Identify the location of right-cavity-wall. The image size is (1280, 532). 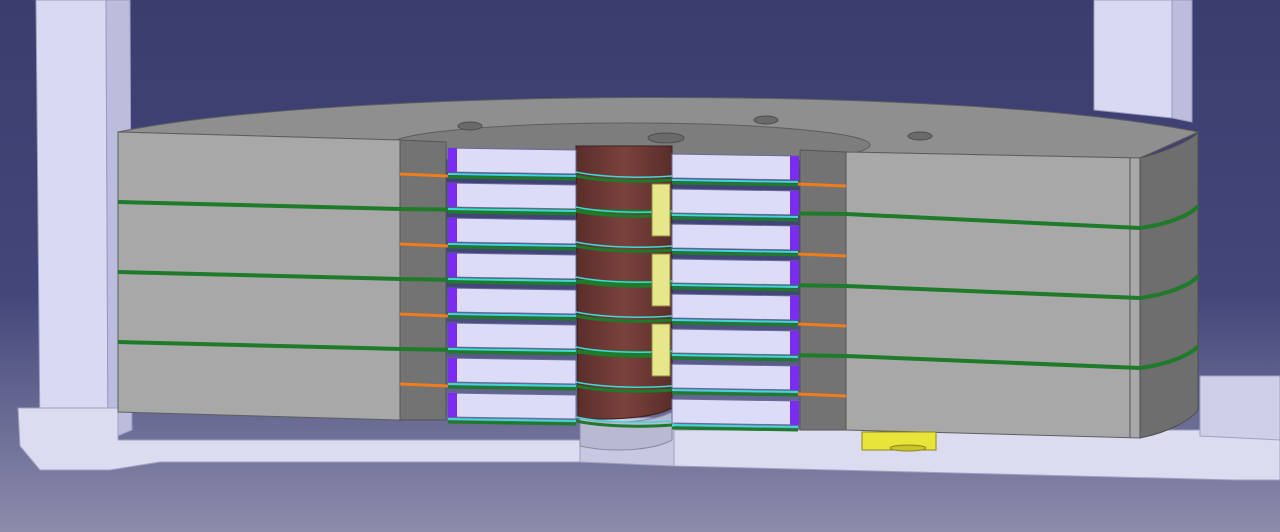
(823, 290).